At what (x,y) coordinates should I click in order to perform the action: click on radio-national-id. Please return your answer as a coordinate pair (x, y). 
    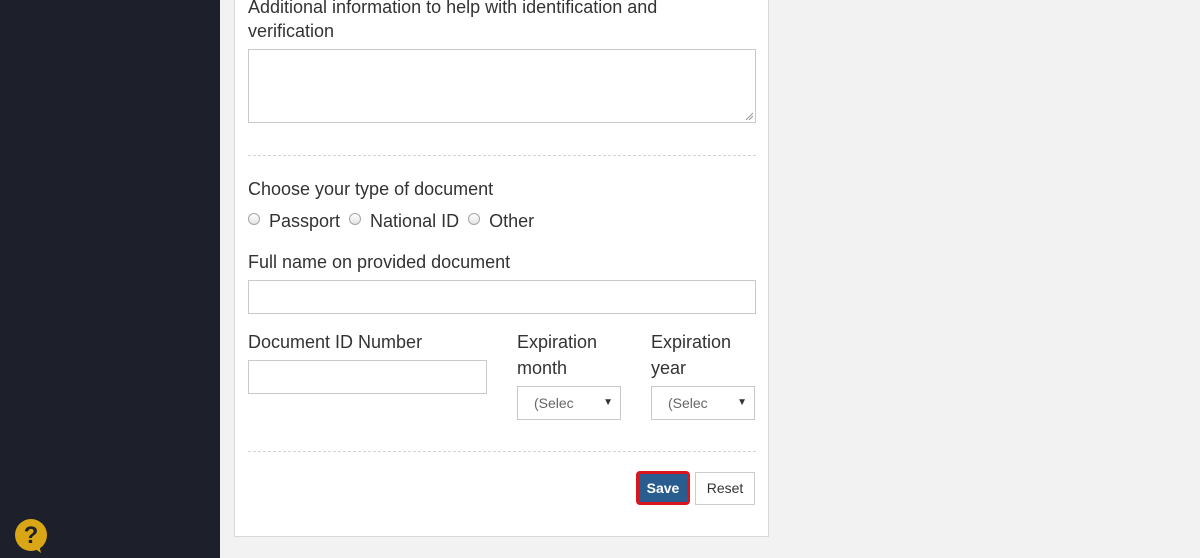
    Looking at the image, I should click on (355, 219).